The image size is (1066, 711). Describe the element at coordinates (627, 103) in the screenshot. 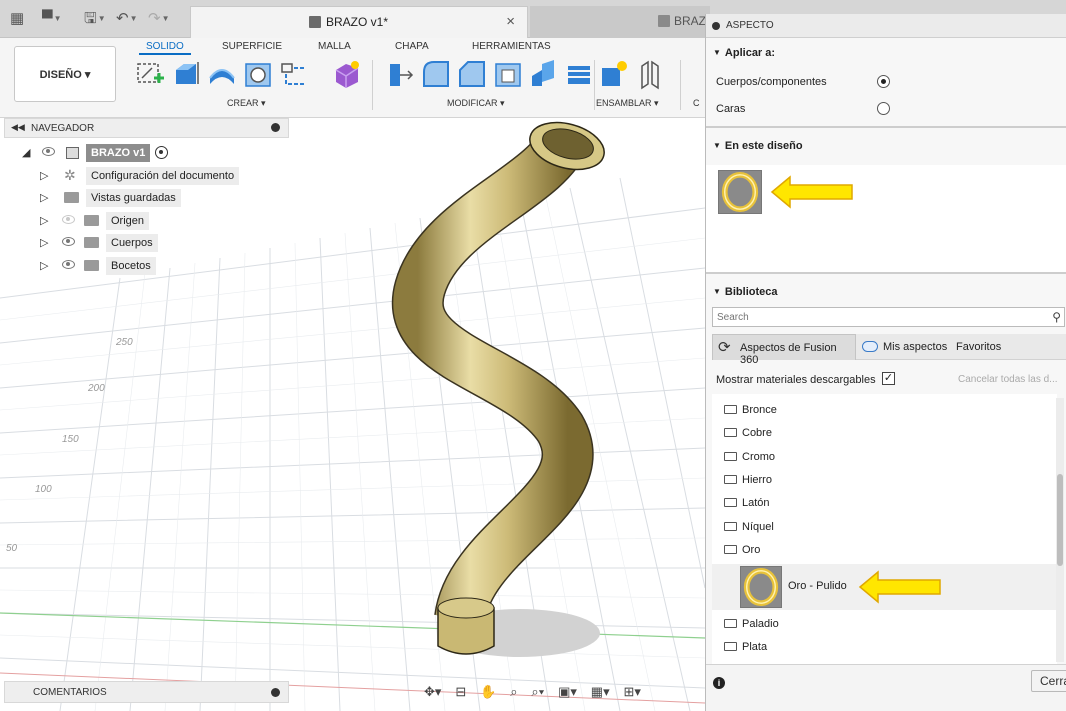

I see `group-ensamblar: ENSAMBLAR ▾` at that location.